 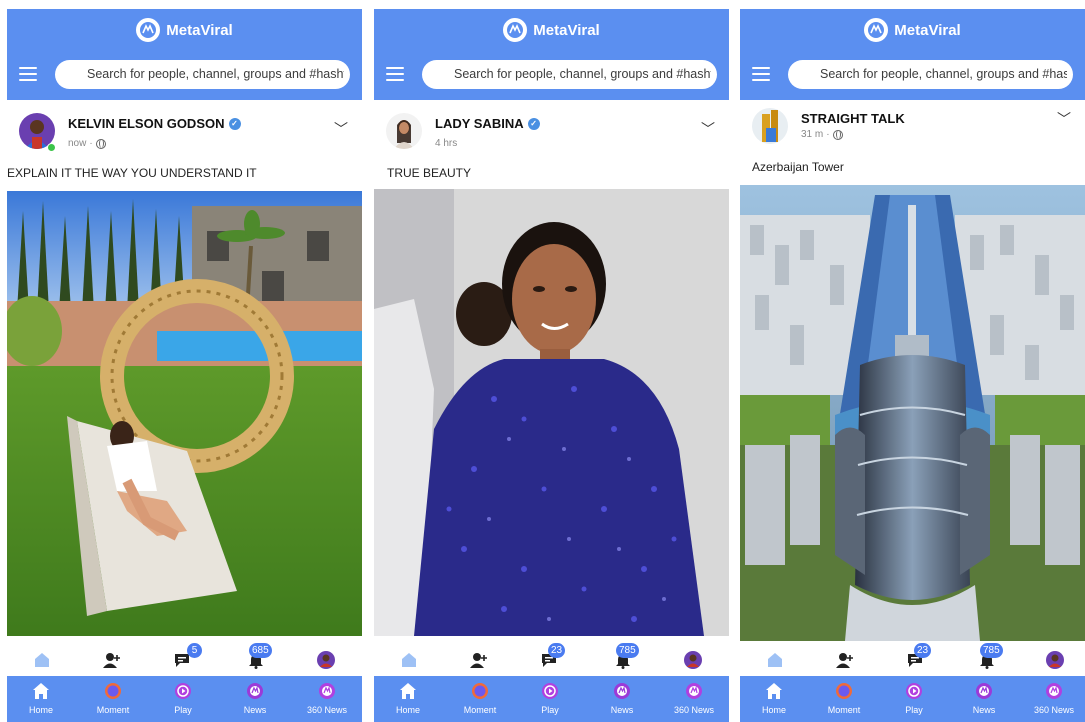 What do you see at coordinates (984, 691) in the screenshot?
I see `news-icon` at bounding box center [984, 691].